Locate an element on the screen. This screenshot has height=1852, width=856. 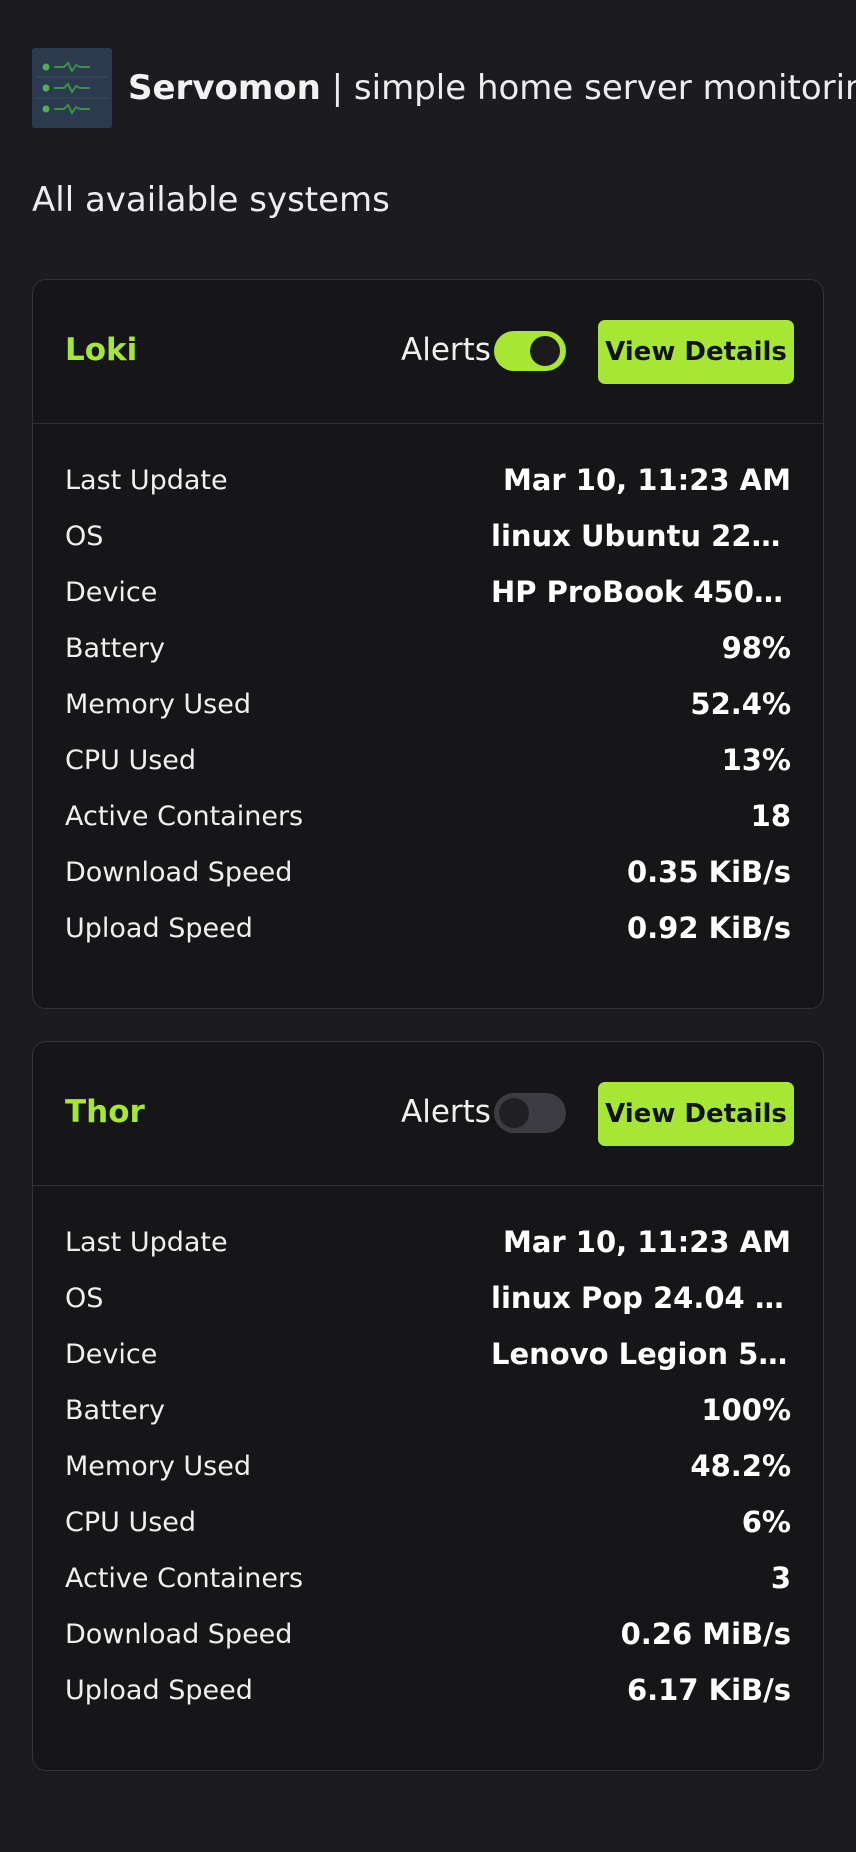
stat-row-memory-used: Memory Used 52.4% is located at coordinates (428, 704).